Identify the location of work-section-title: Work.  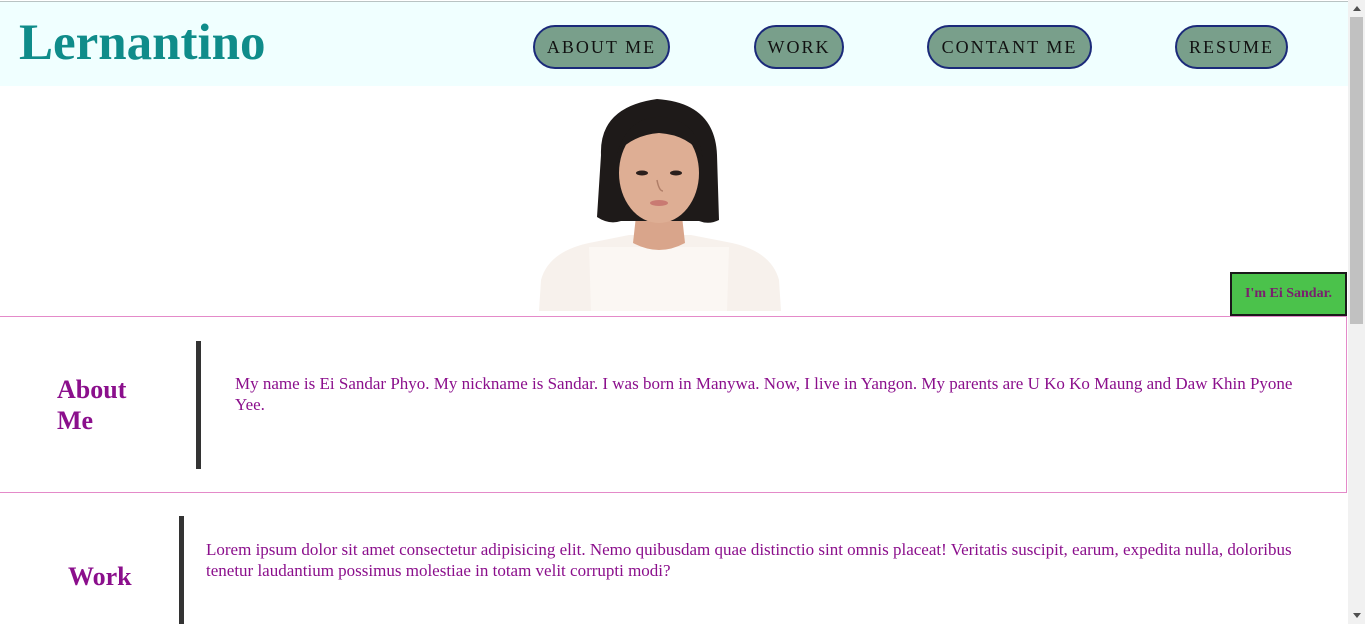
(100, 576).